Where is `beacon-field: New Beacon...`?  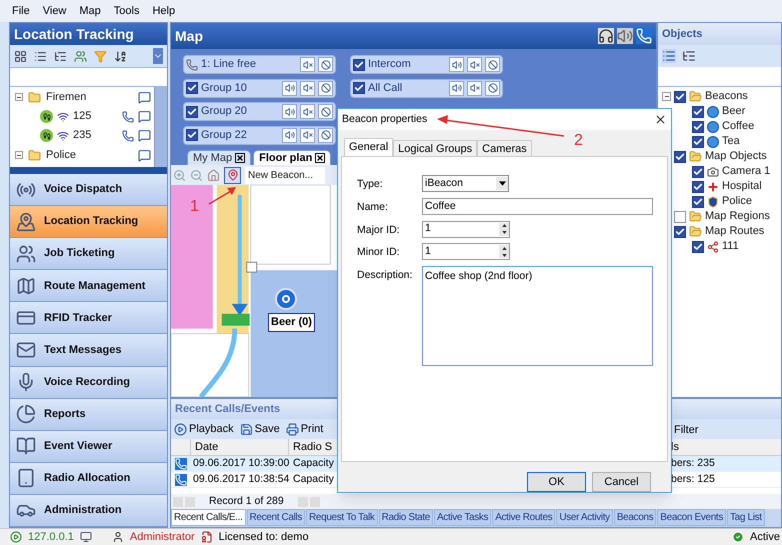
beacon-field: New Beacon... is located at coordinates (285, 175).